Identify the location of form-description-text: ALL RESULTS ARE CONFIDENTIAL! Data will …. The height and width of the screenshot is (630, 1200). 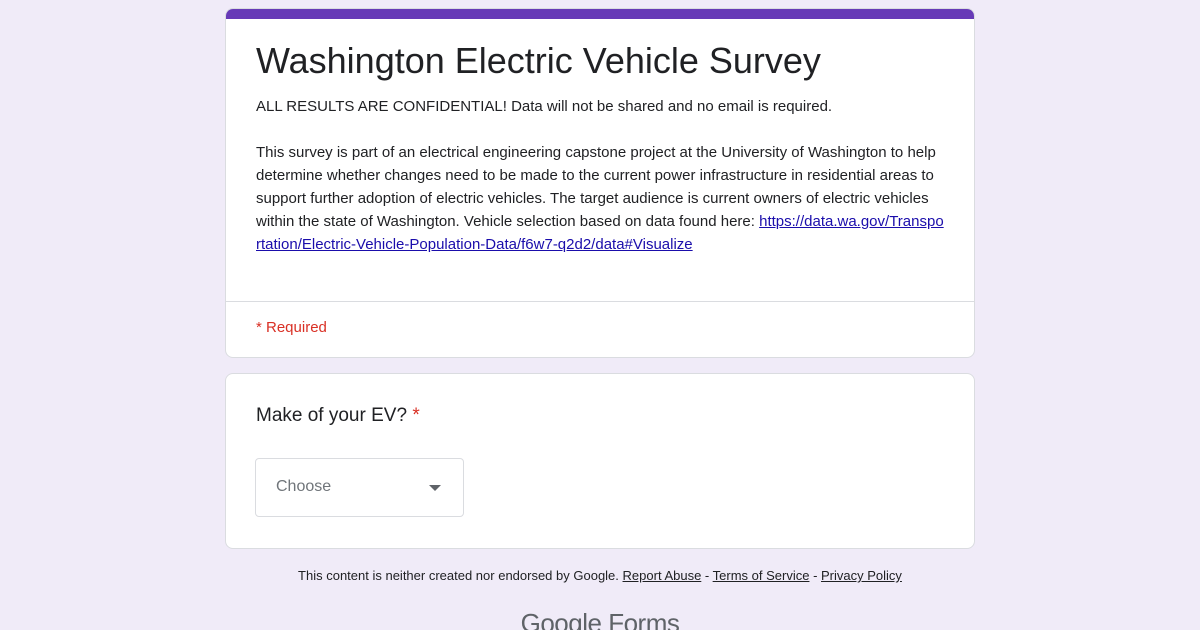
(596, 164).